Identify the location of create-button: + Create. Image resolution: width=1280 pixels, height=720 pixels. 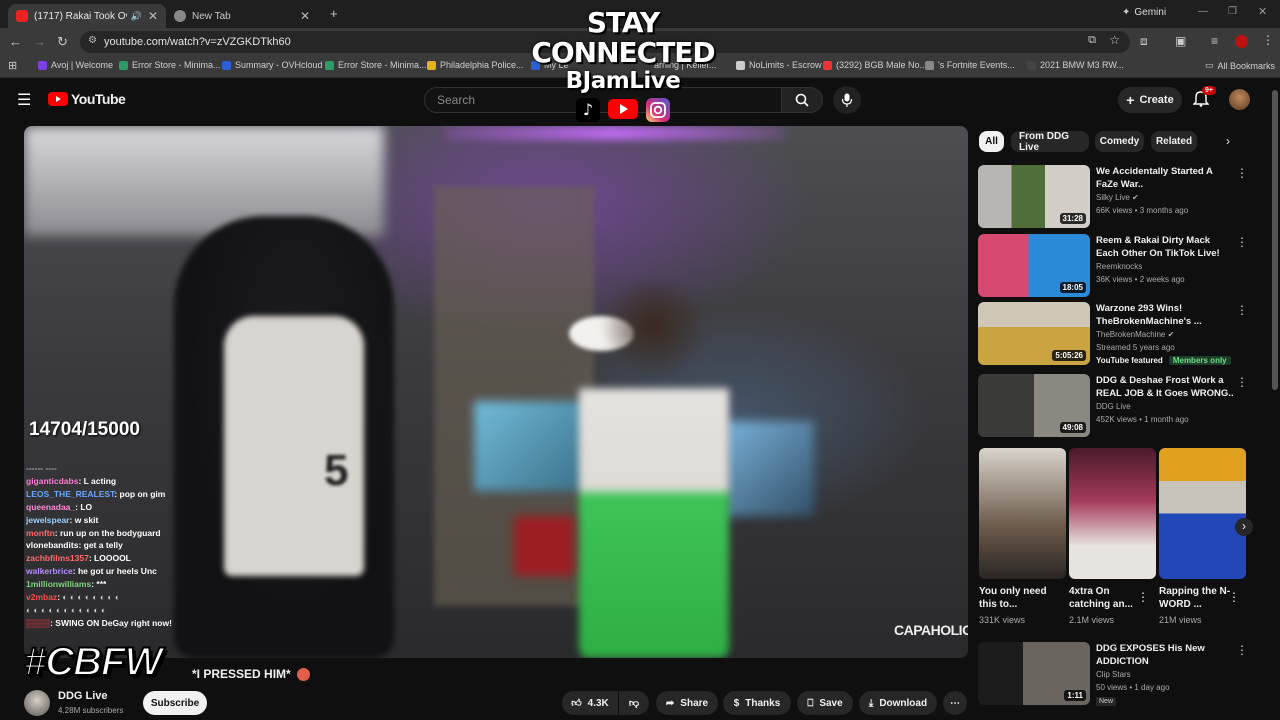
(1150, 100).